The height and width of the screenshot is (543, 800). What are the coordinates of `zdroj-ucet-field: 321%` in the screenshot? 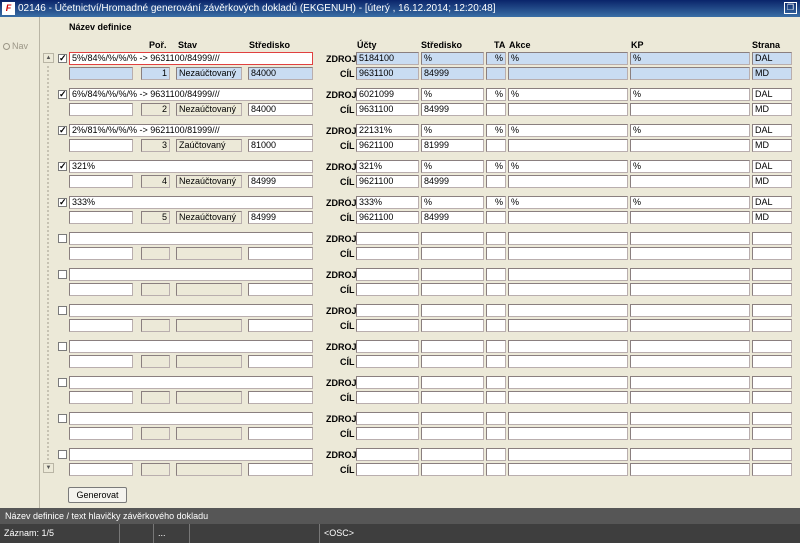 It's located at (387, 166).